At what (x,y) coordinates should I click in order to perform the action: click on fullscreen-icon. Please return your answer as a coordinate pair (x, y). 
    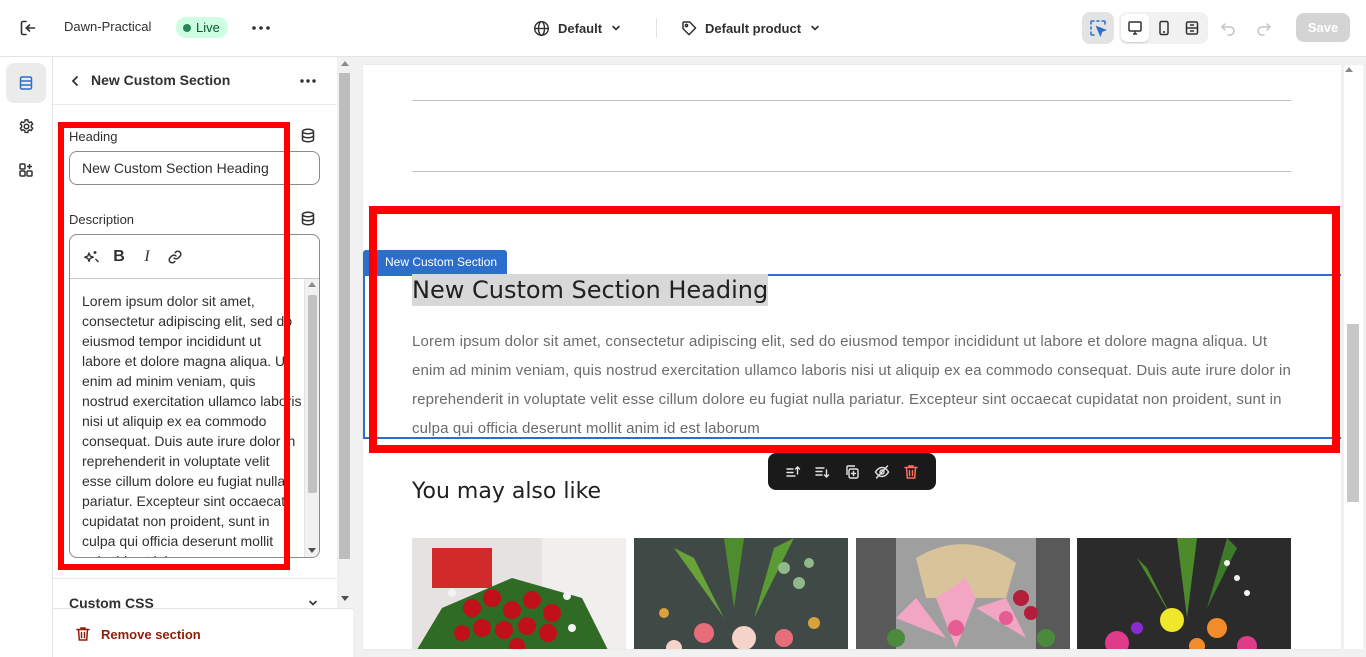
    Looking at the image, I should click on (1192, 28).